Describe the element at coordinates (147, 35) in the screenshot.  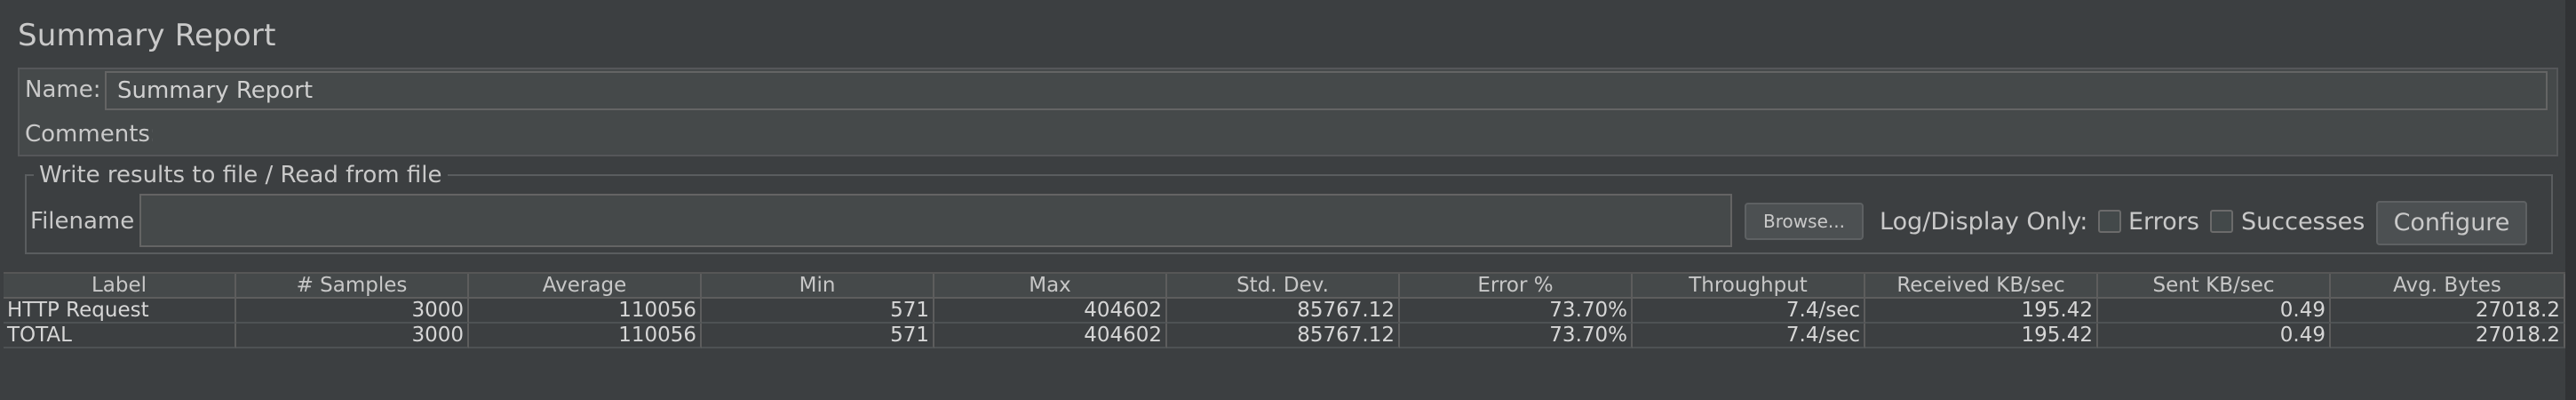
I see `page-title: Summary Report` at that location.